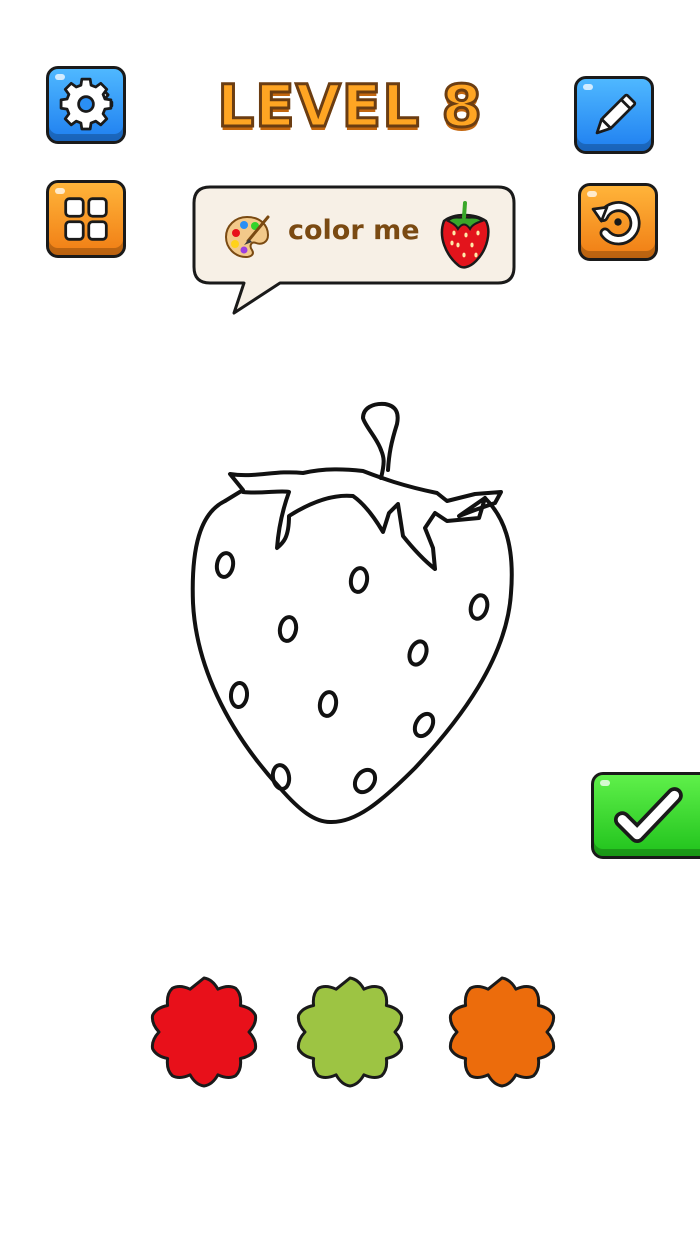 Image resolution: width=700 pixels, height=1244 pixels. I want to click on reset-button, so click(618, 222).